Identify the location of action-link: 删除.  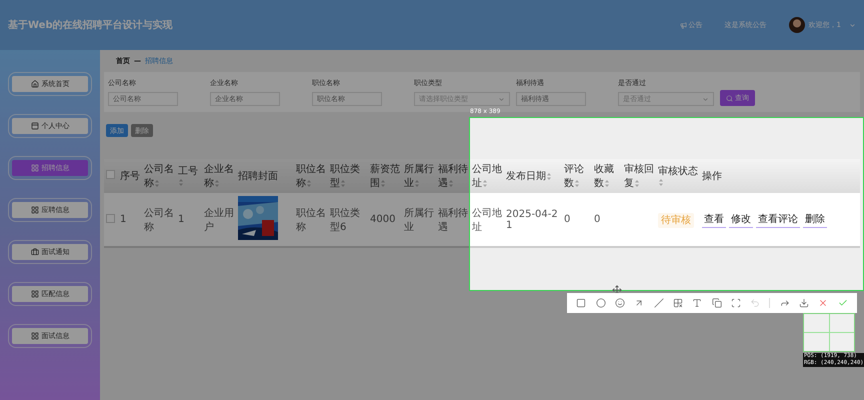
(815, 219).